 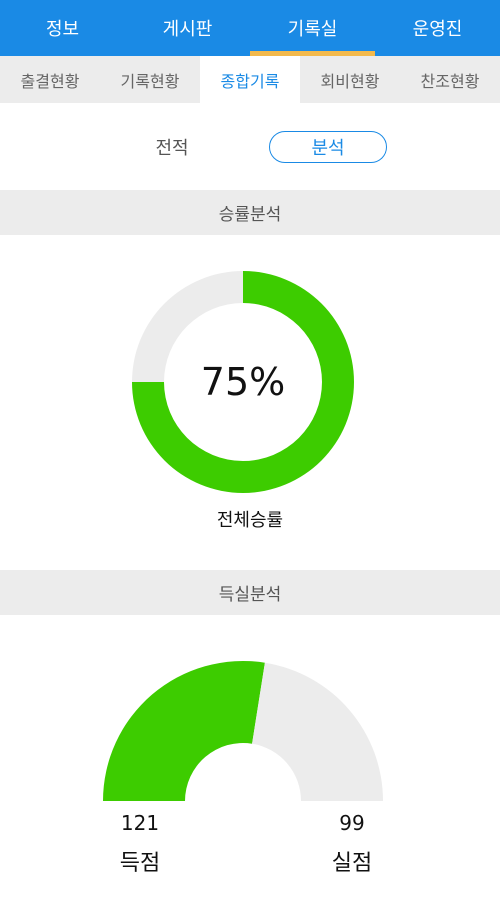 I want to click on score-gauge-chart, so click(x=243, y=731).